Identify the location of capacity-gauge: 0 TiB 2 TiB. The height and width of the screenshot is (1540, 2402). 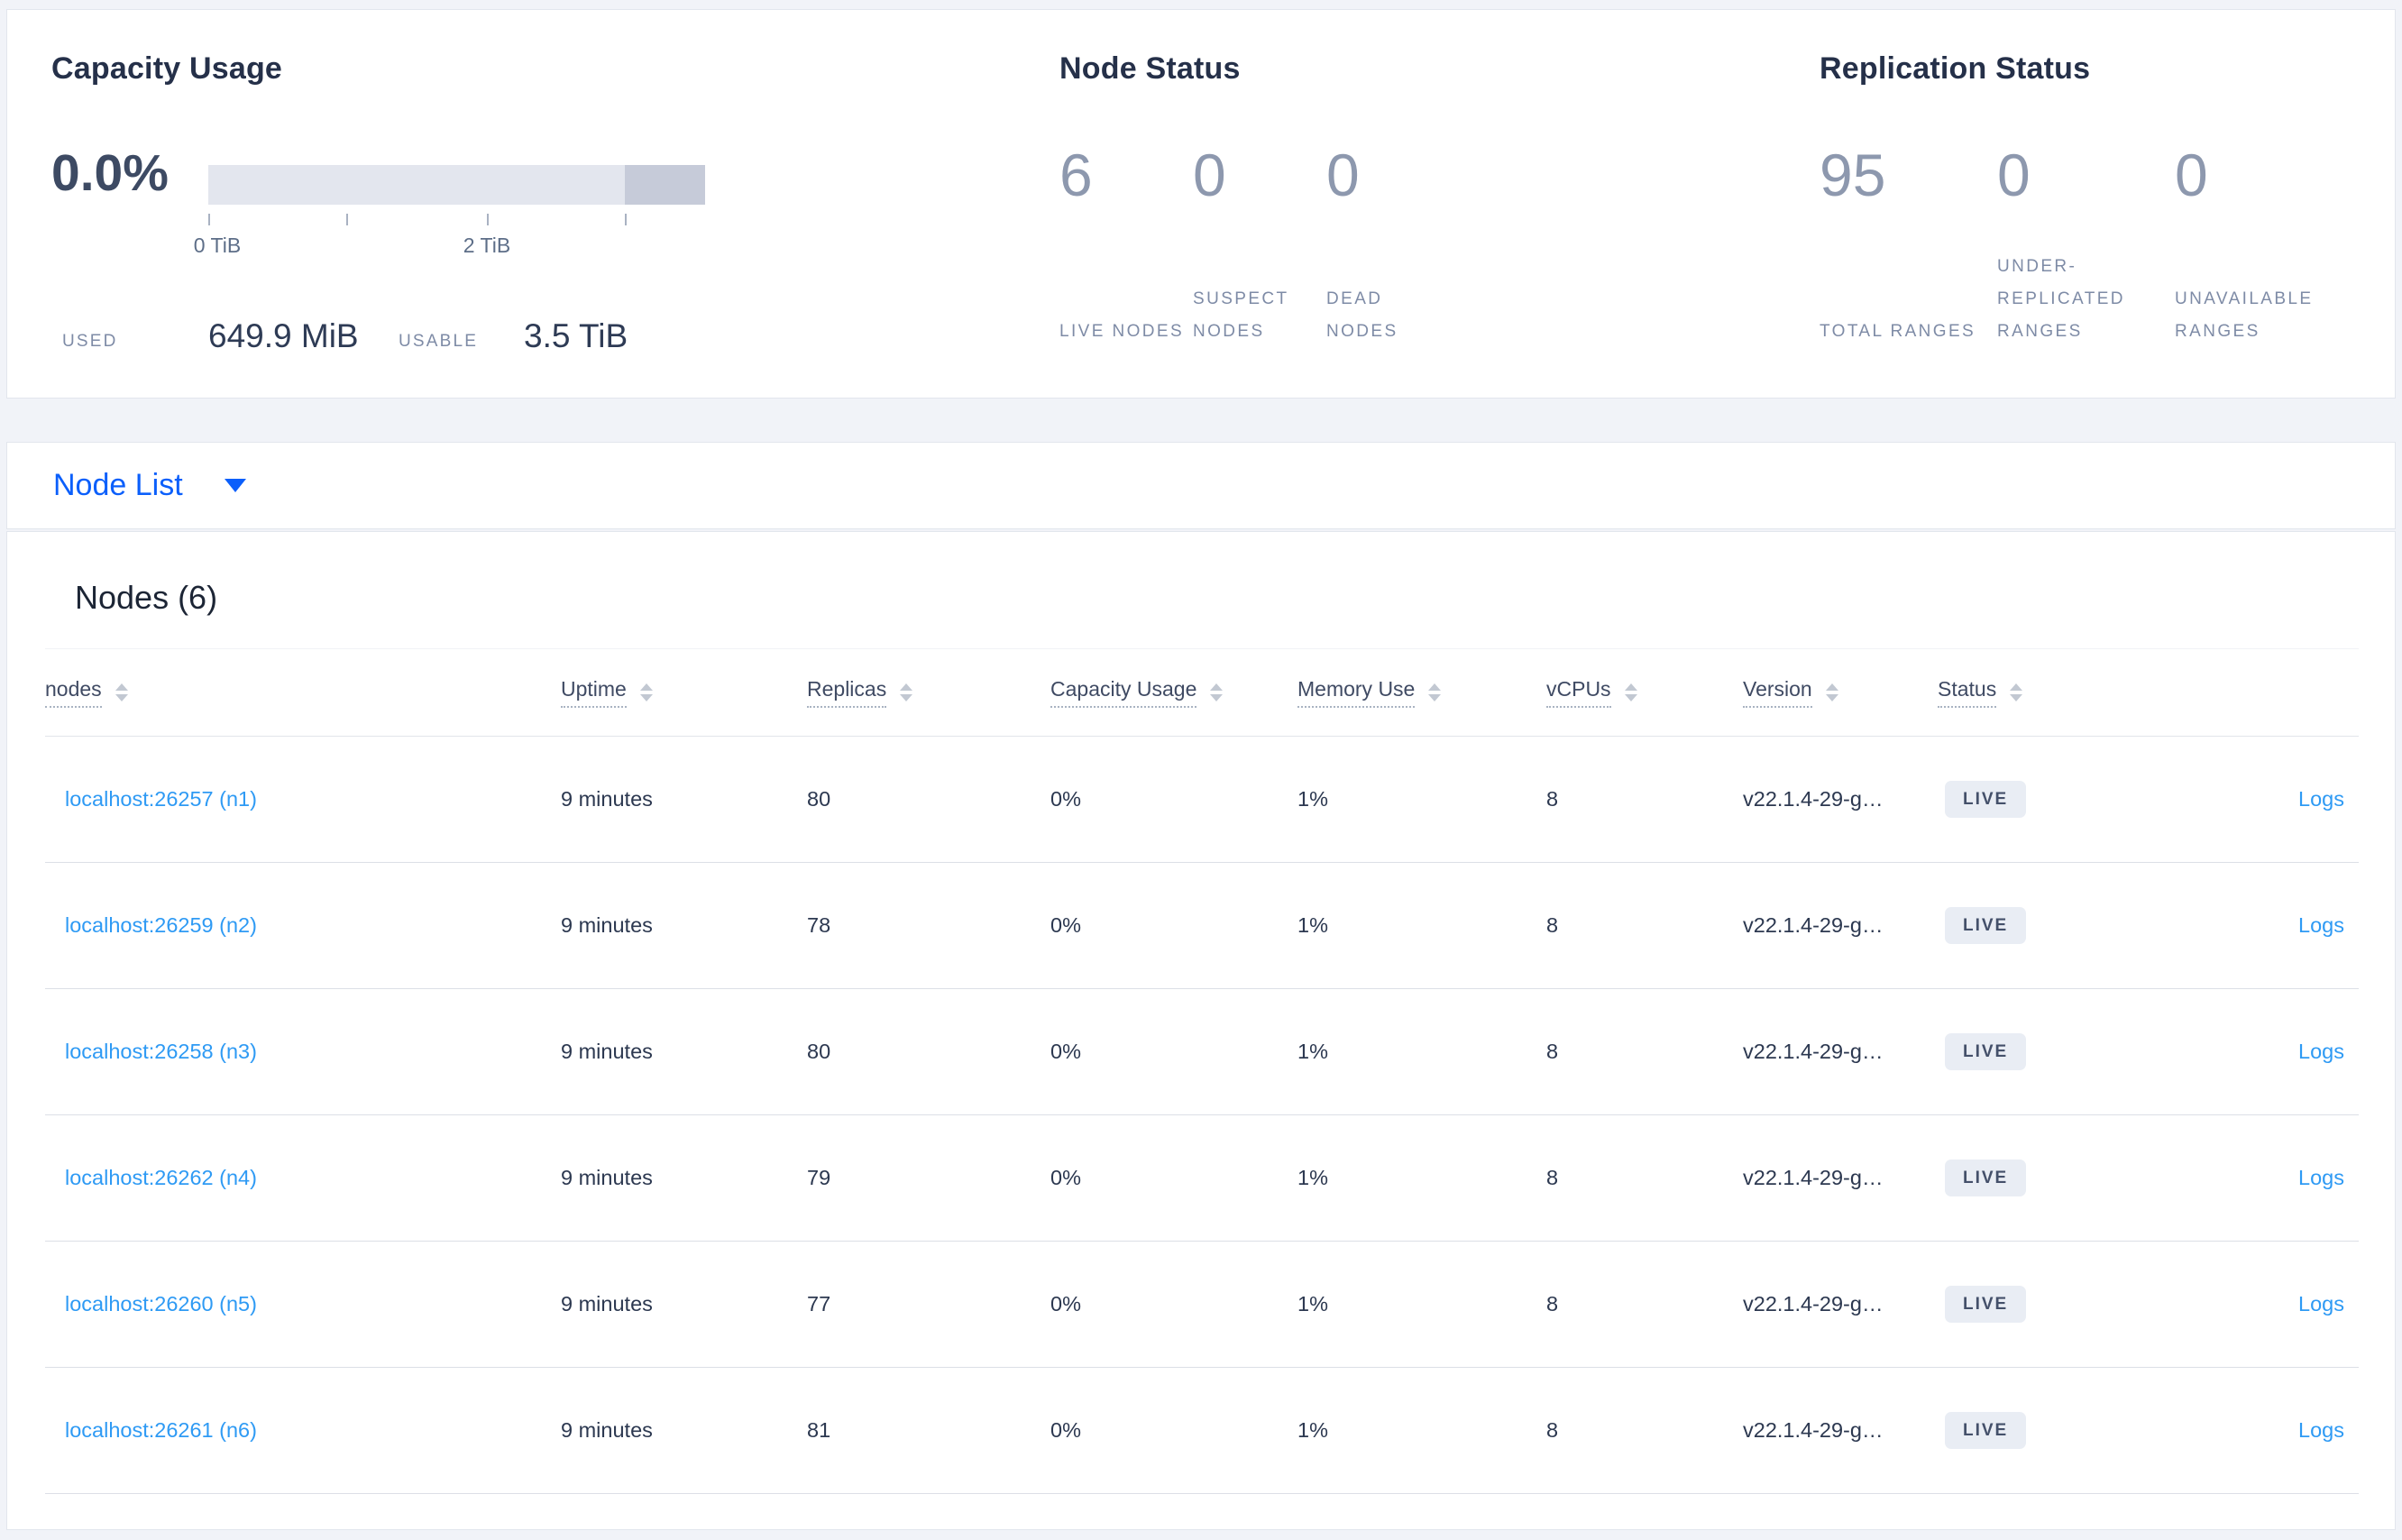
(449, 211).